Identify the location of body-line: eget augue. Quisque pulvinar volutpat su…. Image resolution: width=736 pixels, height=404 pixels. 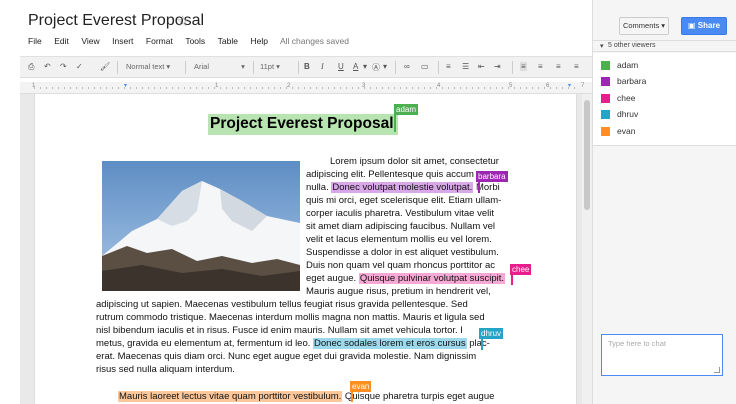
(405, 278).